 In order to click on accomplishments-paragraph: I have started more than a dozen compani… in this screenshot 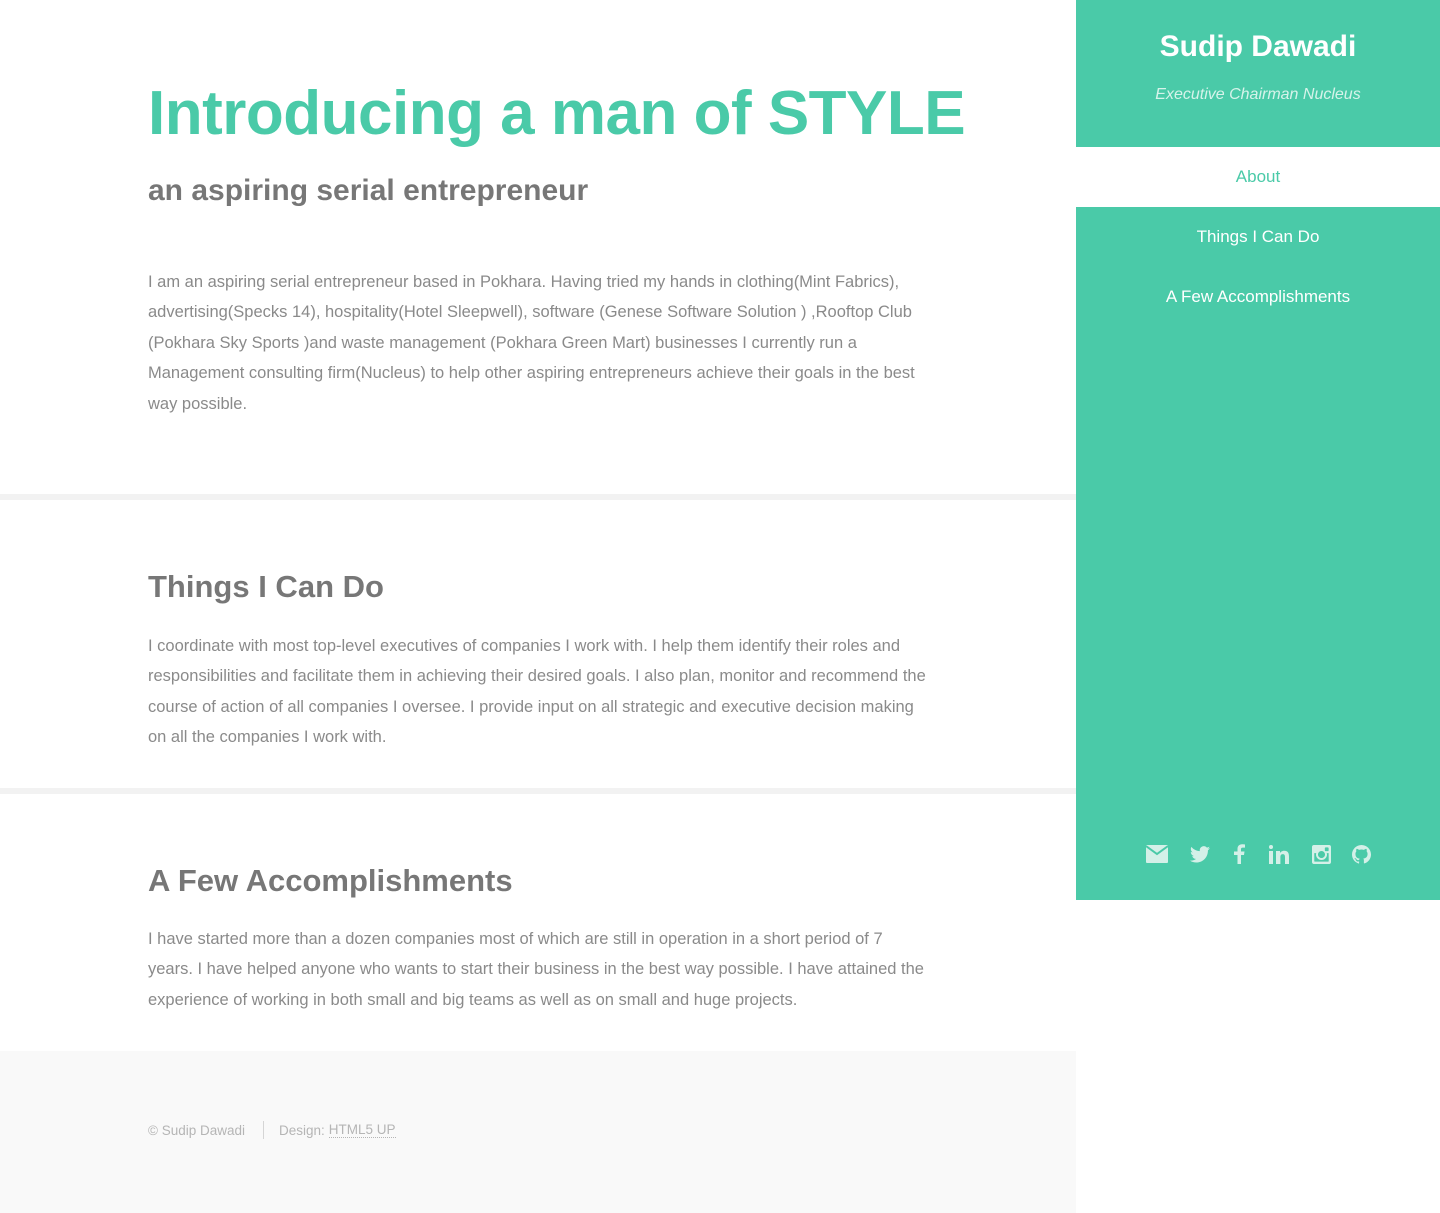, I will do `click(536, 969)`.